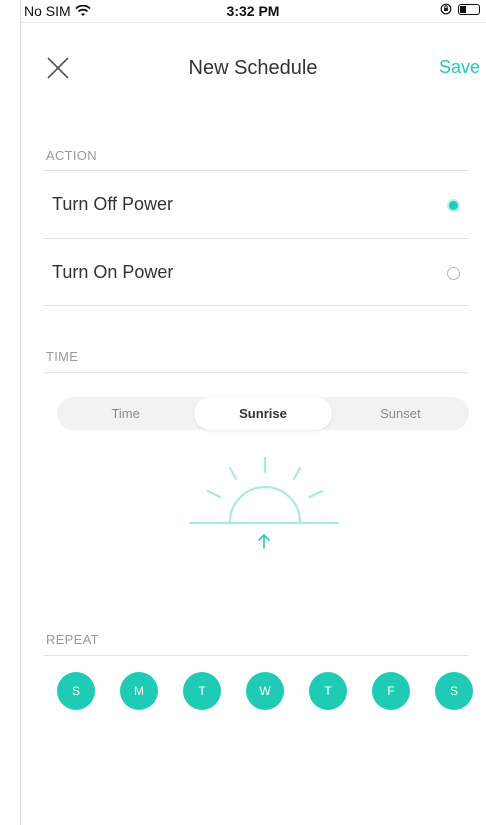  I want to click on navigation-bar: New Schedule Save, so click(253, 68).